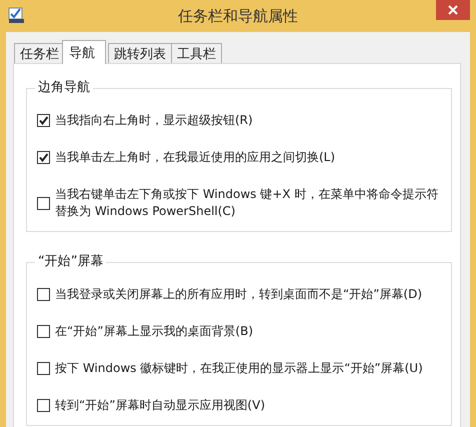 This screenshot has height=427, width=476. What do you see at coordinates (248, 203) in the screenshot?
I see `option-label: 当我右键单击左下角或按下 Windows 键+X 时，在菜单中将命令提示符替换为 Windows PowerShell(C)` at bounding box center [248, 203].